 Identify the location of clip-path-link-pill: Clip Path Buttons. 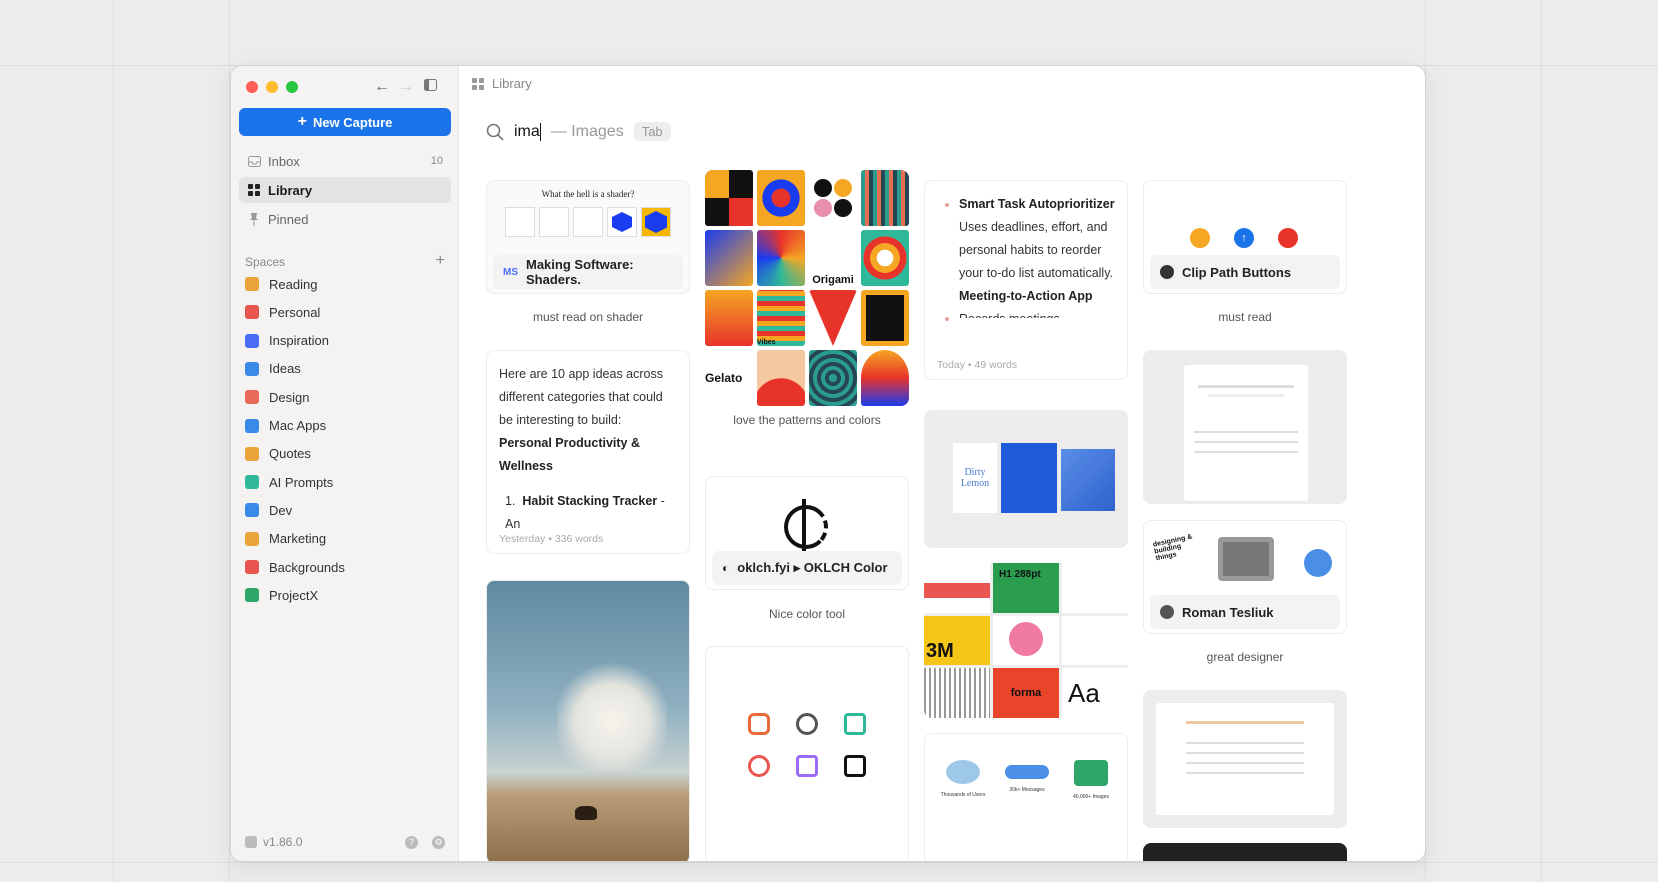
(1245, 272).